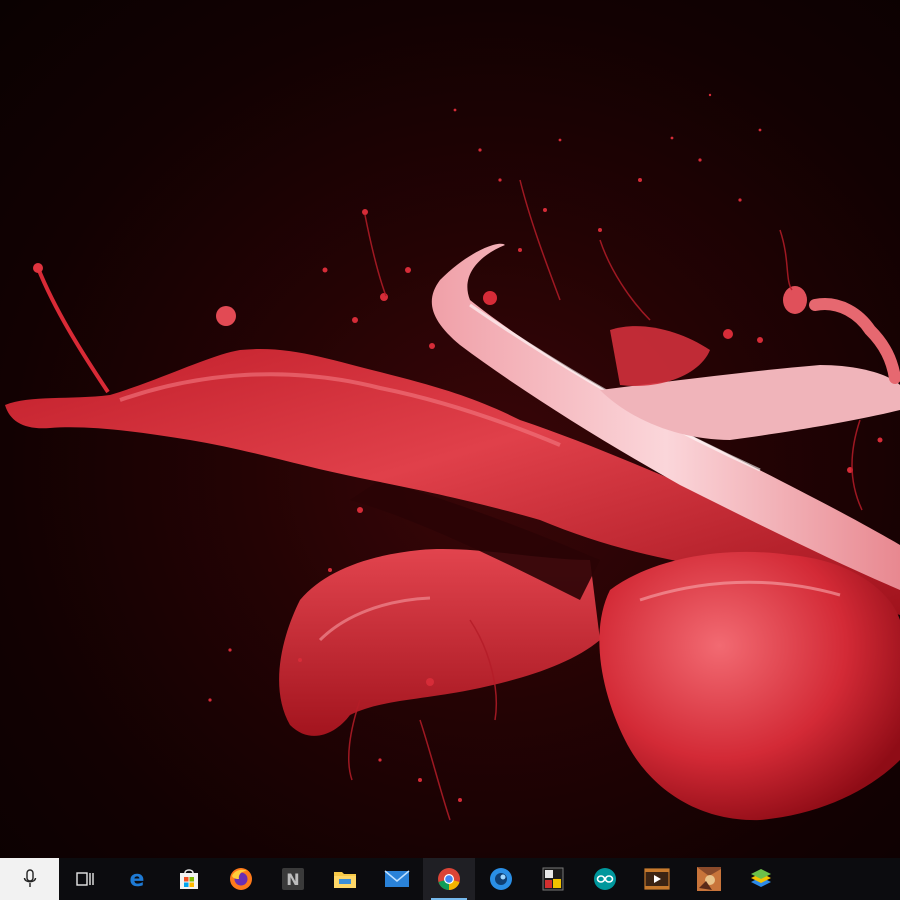 This screenshot has width=900, height=900. I want to click on n-app-icon: N, so click(293, 879).